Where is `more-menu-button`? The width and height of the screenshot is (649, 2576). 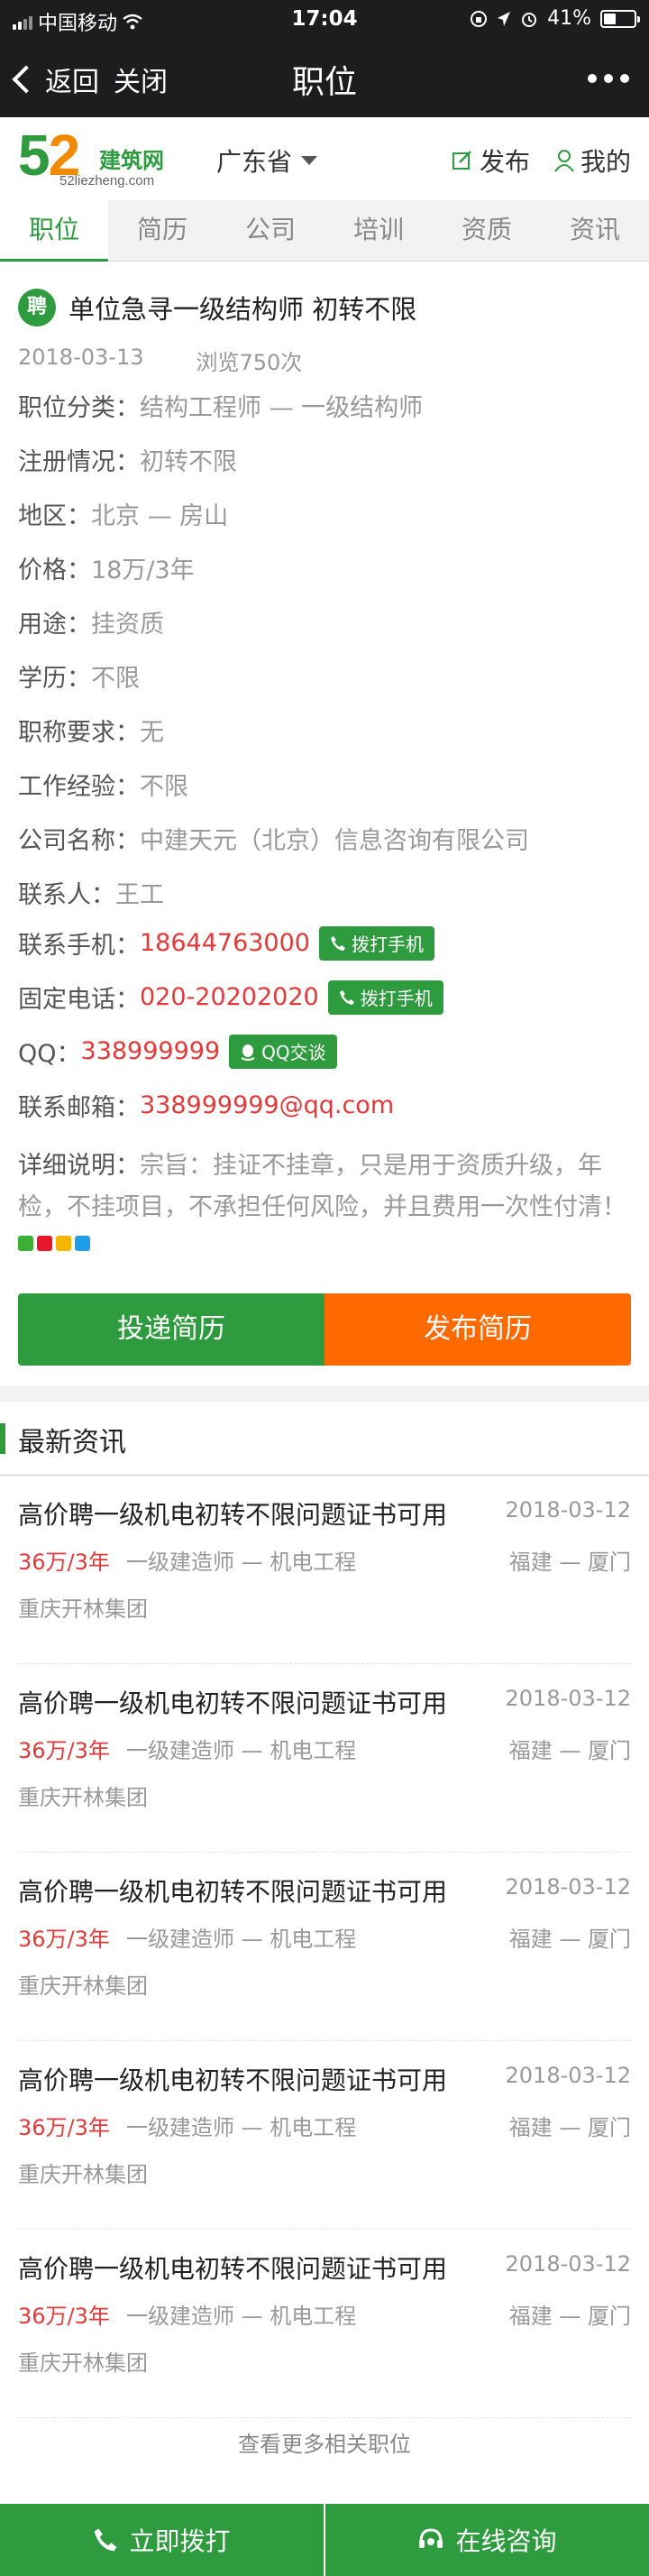
more-menu-button is located at coordinates (608, 78).